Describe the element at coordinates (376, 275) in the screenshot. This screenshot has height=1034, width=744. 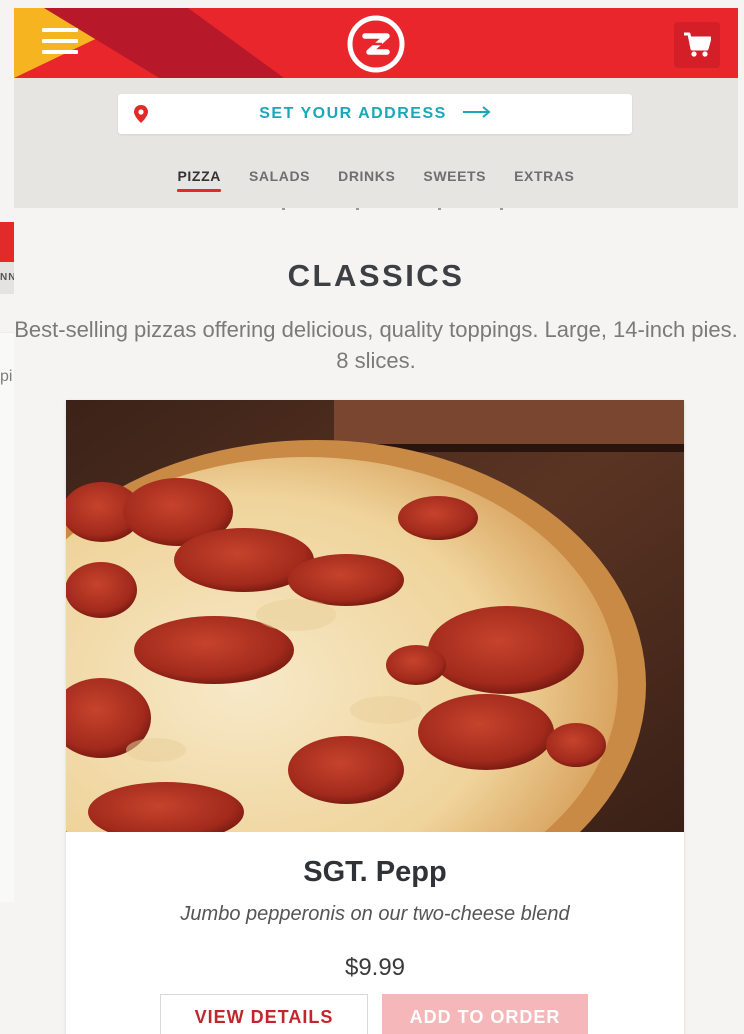
I see `section-title: CLASSICS` at that location.